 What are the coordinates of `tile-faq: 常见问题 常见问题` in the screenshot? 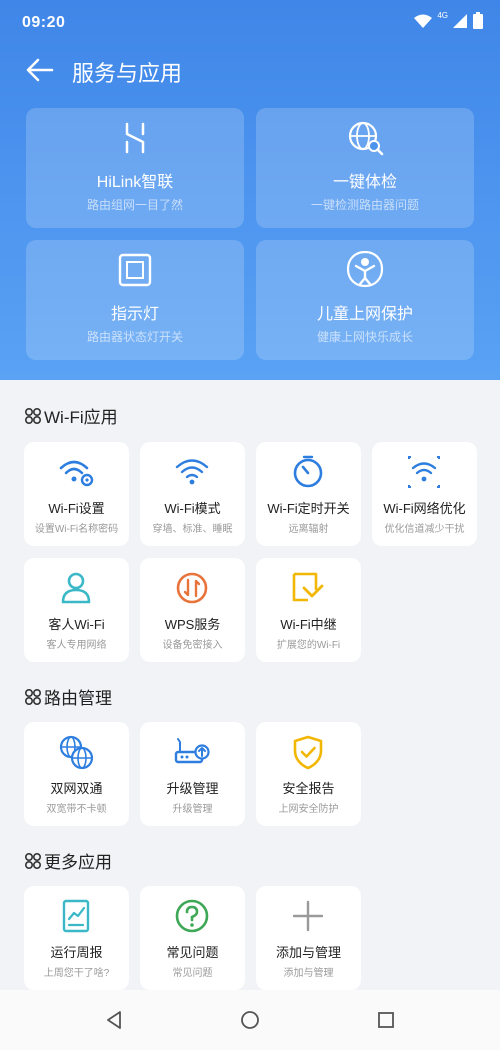 It's located at (192, 938).